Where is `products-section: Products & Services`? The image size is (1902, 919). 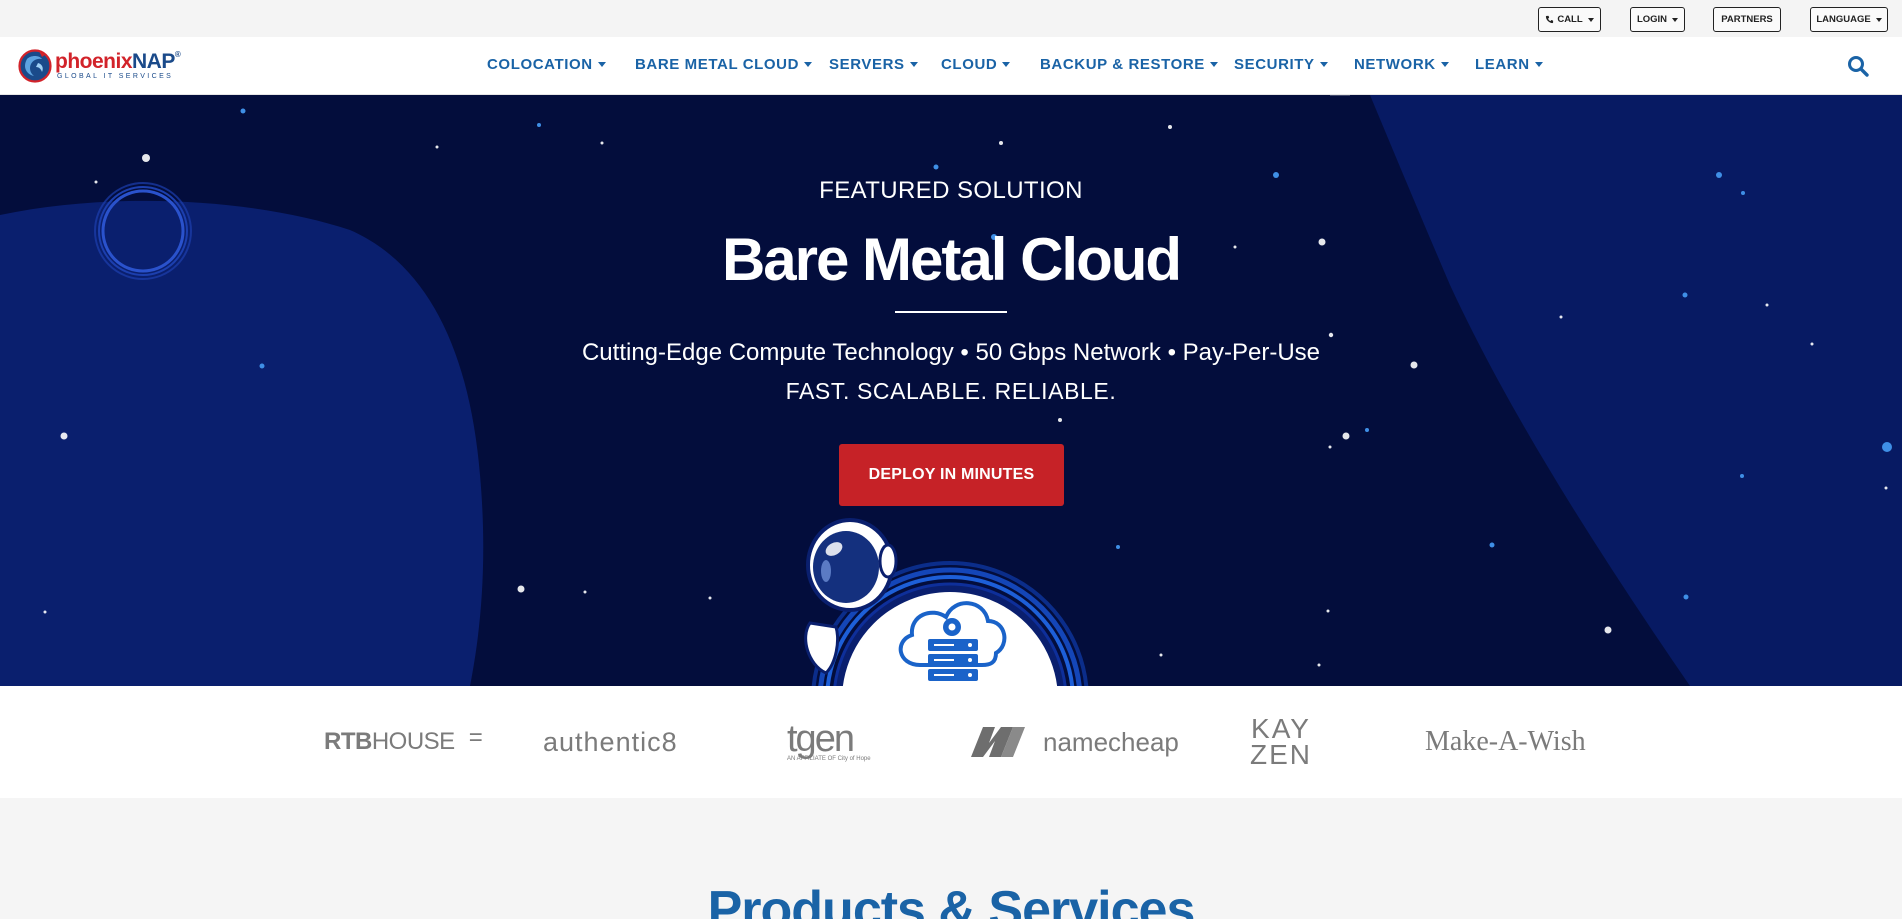 products-section: Products & Services is located at coordinates (951, 858).